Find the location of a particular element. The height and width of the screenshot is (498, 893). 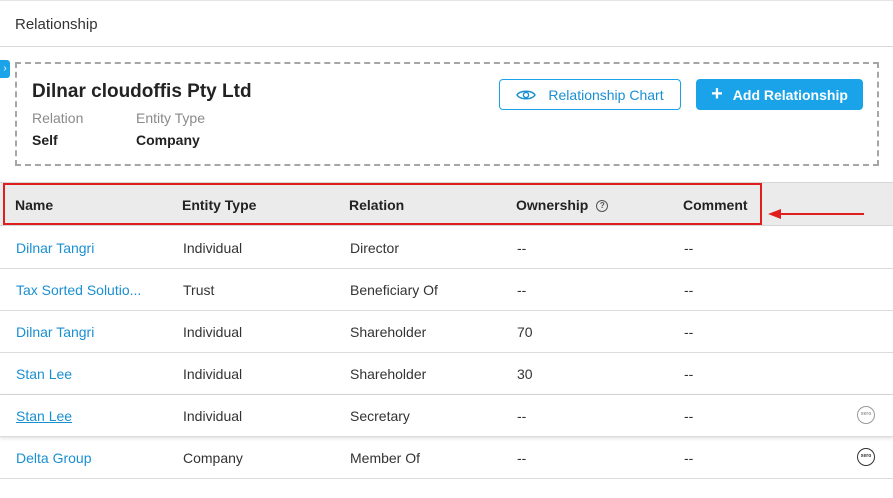

eye-icon is located at coordinates (526, 94).